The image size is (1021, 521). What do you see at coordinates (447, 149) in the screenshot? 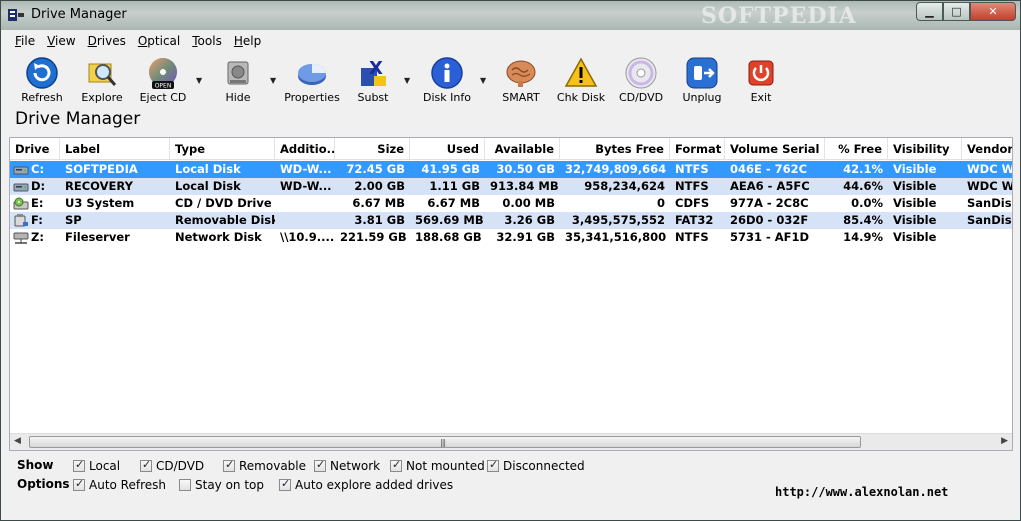
I see `col-used: Used` at bounding box center [447, 149].